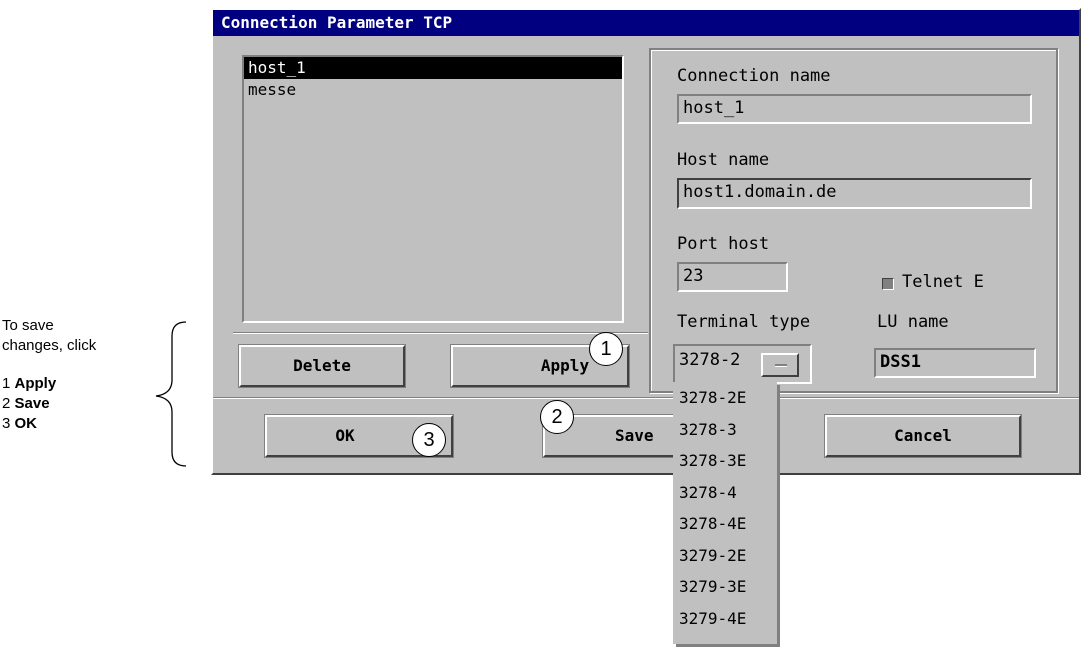 This screenshot has height=648, width=1082. What do you see at coordinates (725, 619) in the screenshot?
I see `terminal-type-option: 3279-4E` at bounding box center [725, 619].